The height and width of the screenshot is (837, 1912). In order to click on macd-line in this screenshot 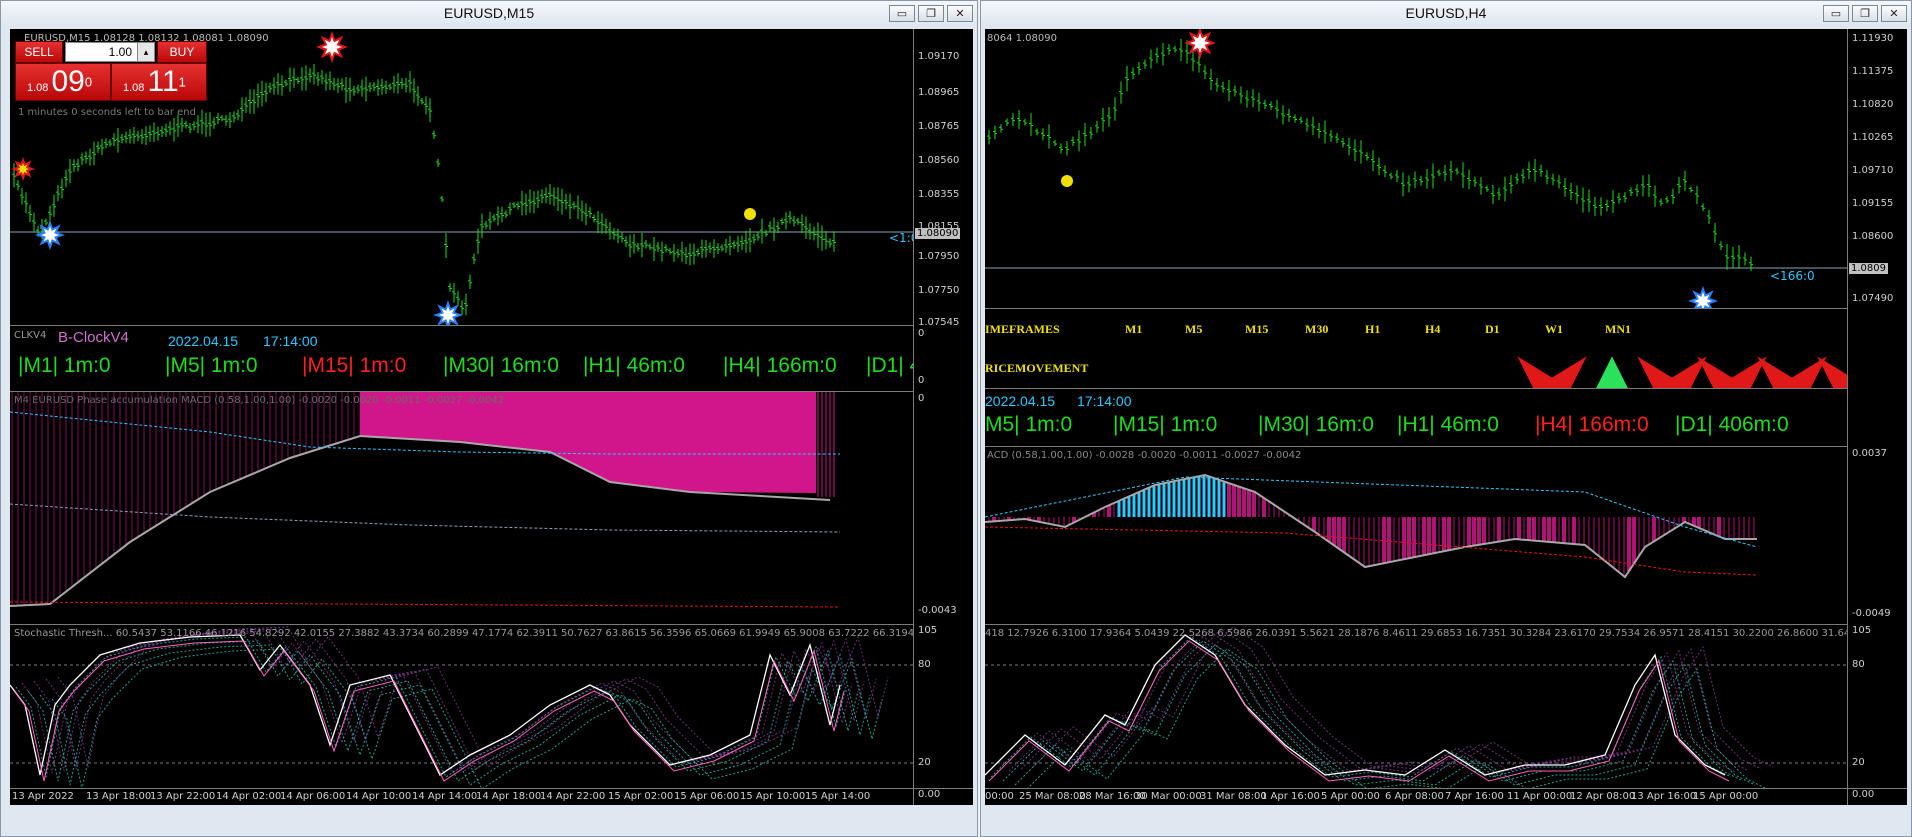, I will do `click(1371, 526)`.